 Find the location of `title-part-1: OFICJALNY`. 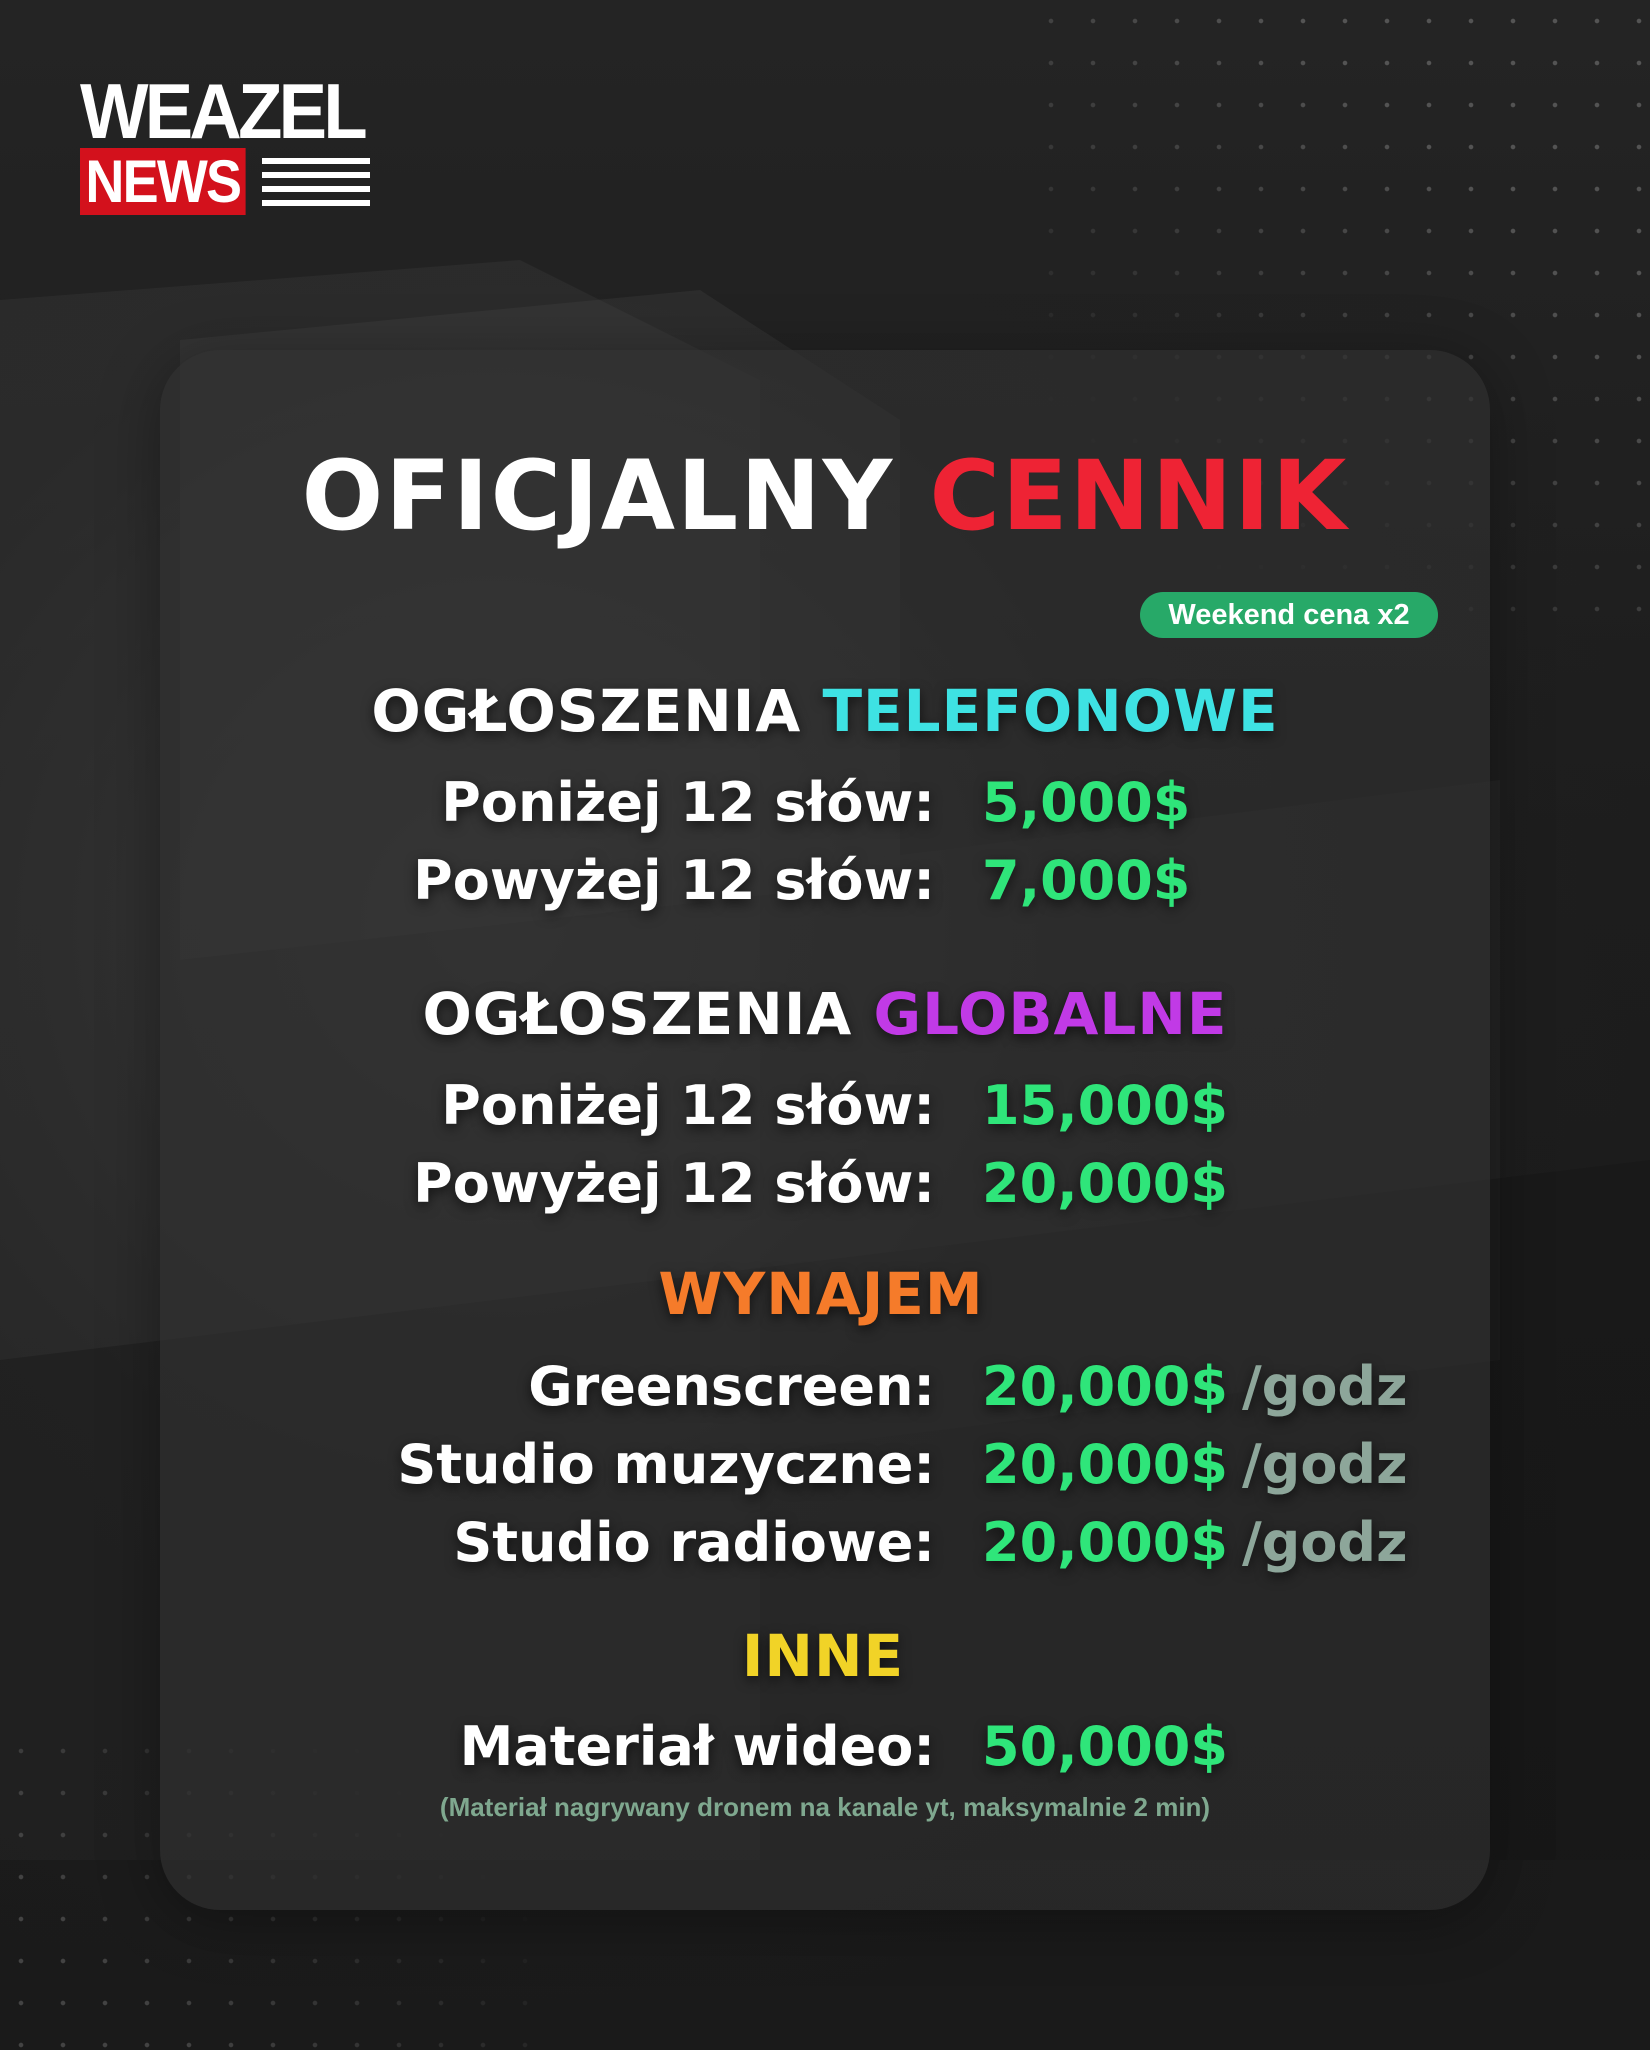

title-part-1: OFICJALNY is located at coordinates (598, 496).